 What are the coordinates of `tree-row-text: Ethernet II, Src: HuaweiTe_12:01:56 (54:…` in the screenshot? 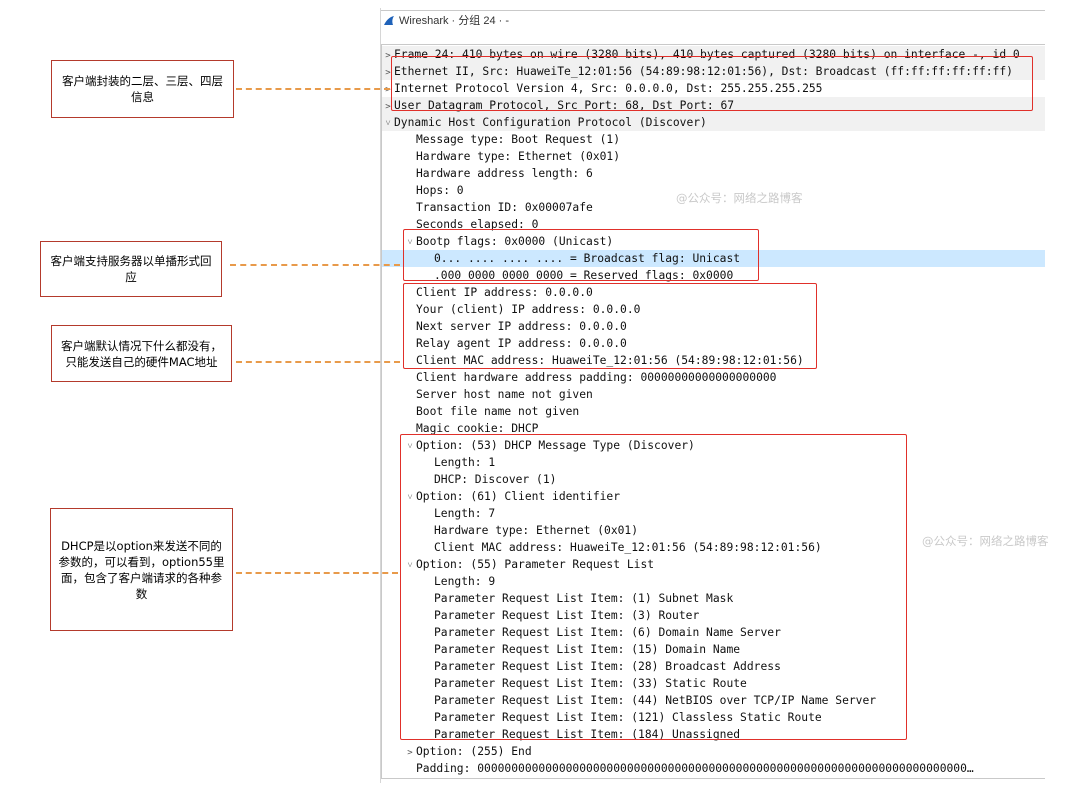 It's located at (703, 71).